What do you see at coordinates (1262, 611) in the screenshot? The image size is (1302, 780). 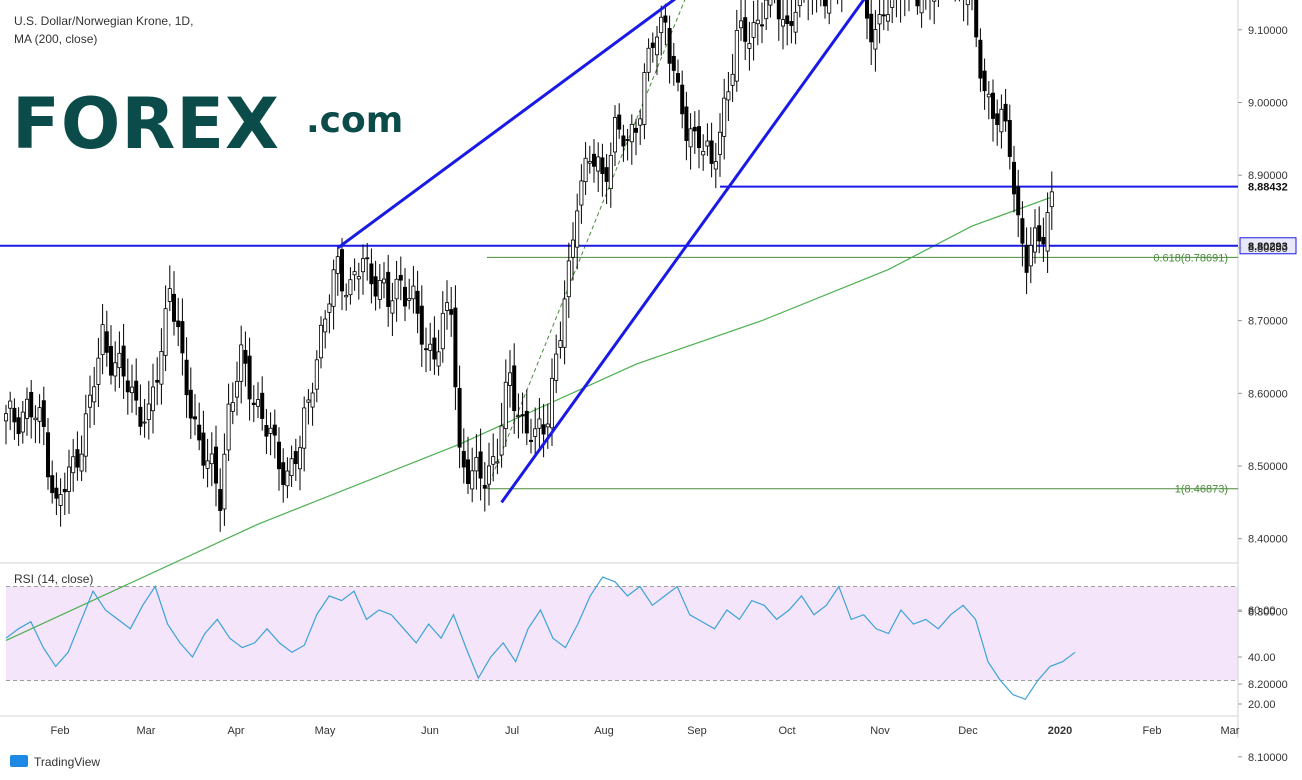 I see `rsi-tick-label: 60.00` at bounding box center [1262, 611].